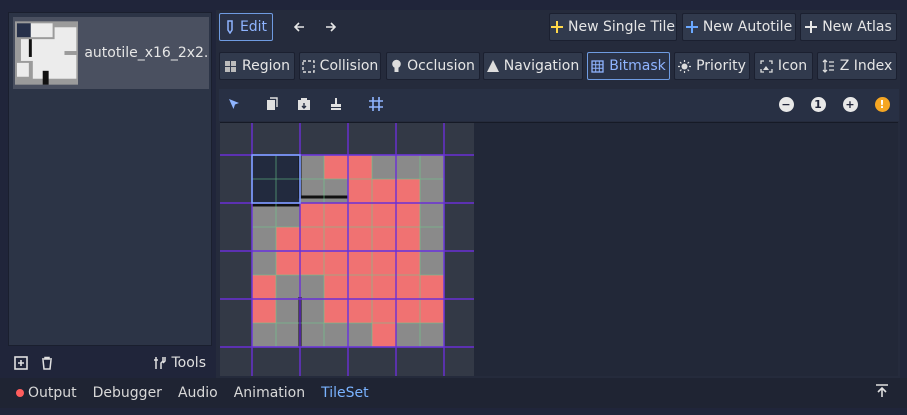 Image resolution: width=907 pixels, height=415 pixels. I want to click on tab-occlusion: Occlusion, so click(433, 66).